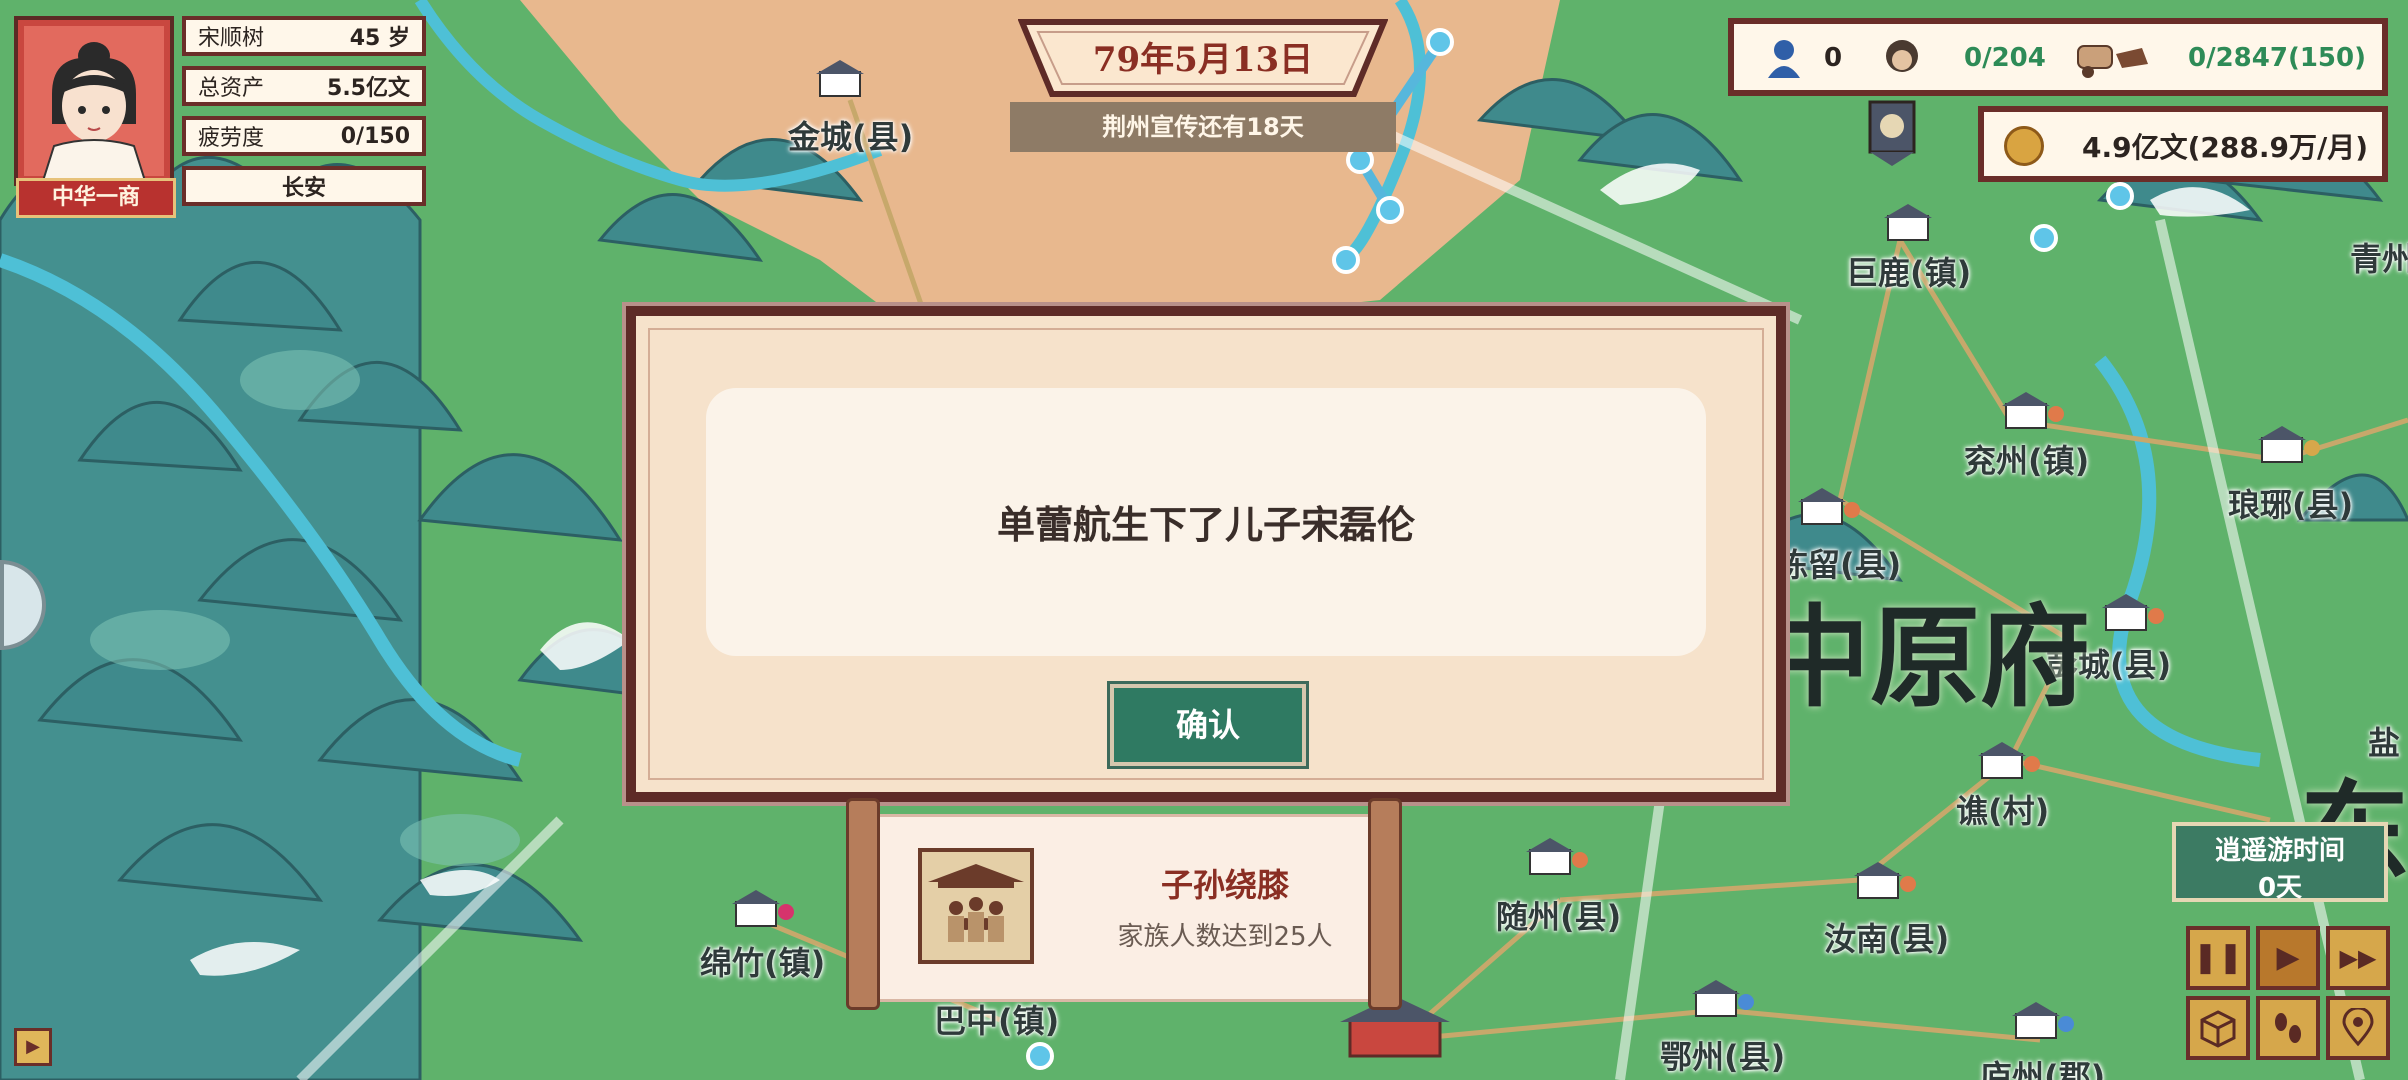 The image size is (2408, 1080). I want to click on player-name-row: 宋顺树 45 岁, so click(304, 36).